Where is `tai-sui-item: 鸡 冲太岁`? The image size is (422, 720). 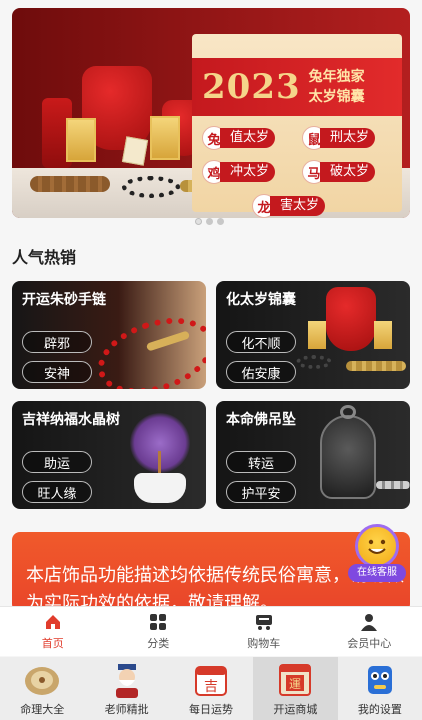
tai-sui-item: 鸡 冲太岁 is located at coordinates (239, 172).